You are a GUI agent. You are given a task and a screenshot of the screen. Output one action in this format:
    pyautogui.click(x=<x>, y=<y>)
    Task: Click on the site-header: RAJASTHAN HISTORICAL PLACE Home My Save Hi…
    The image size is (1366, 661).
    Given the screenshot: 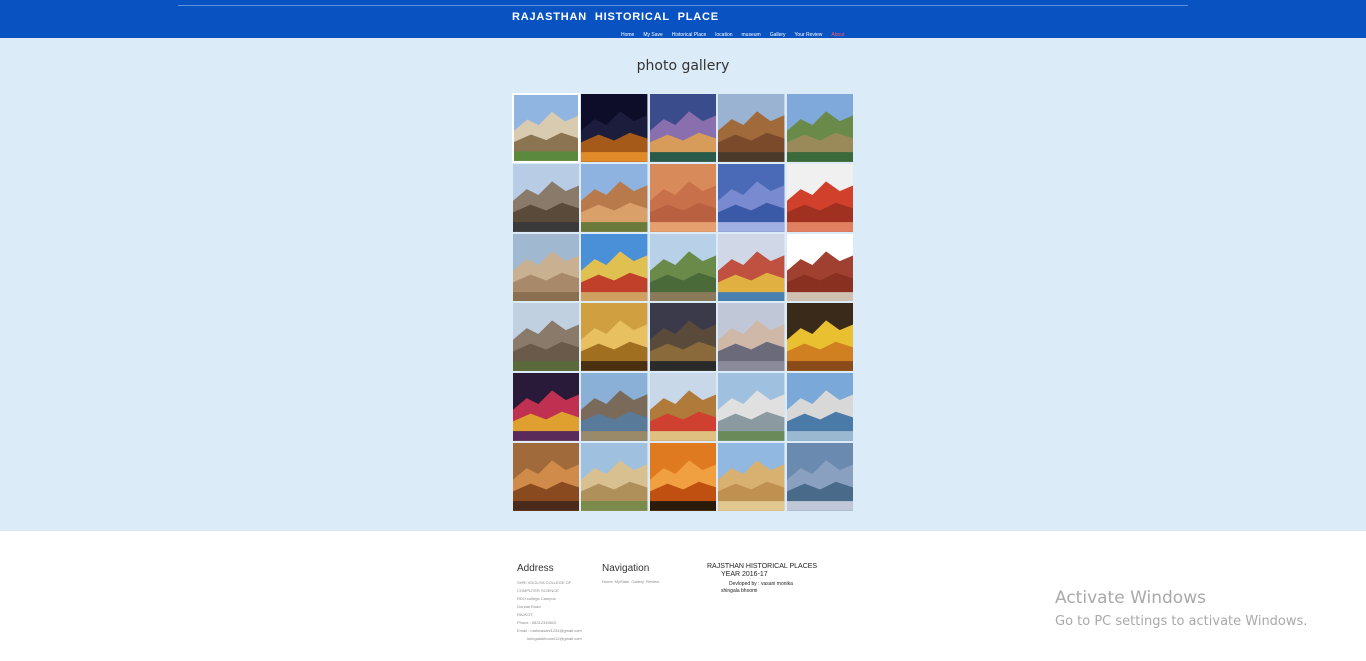 What is the action you would take?
    pyautogui.click(x=683, y=19)
    